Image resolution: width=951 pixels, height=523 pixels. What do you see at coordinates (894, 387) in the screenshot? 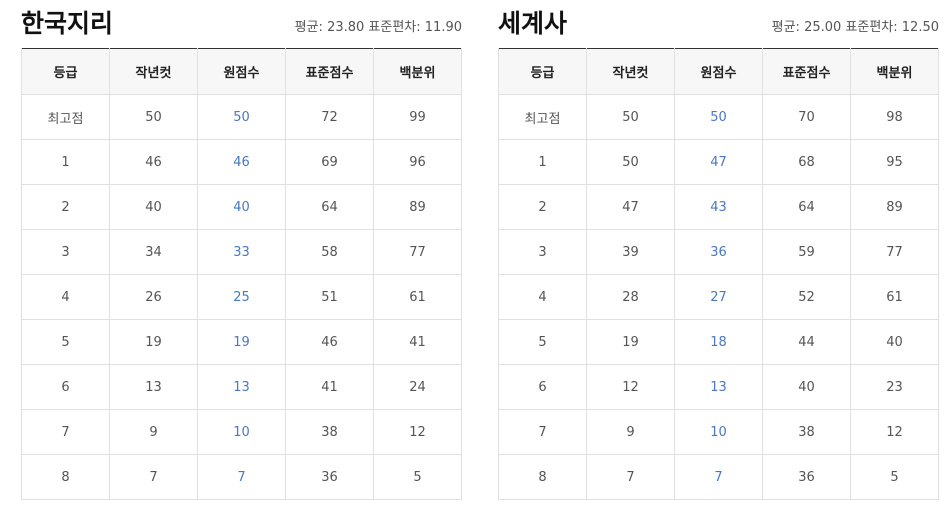
I see `cell-percentile: 23` at bounding box center [894, 387].